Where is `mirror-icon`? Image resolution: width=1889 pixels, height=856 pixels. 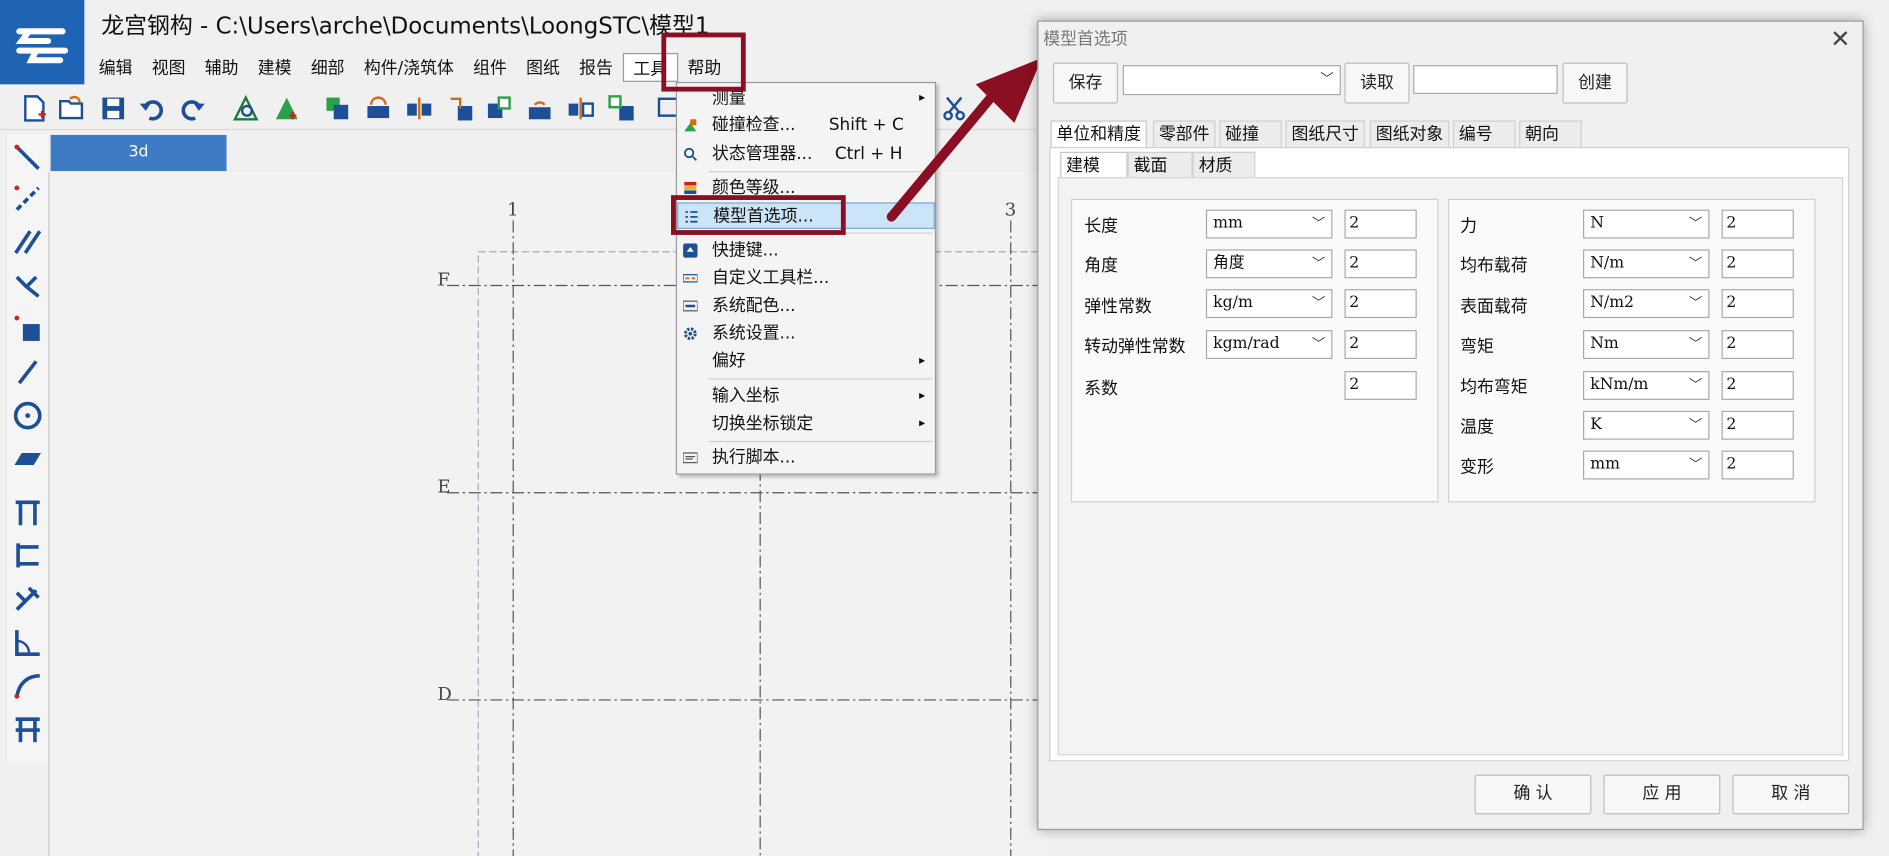 mirror-icon is located at coordinates (419, 108).